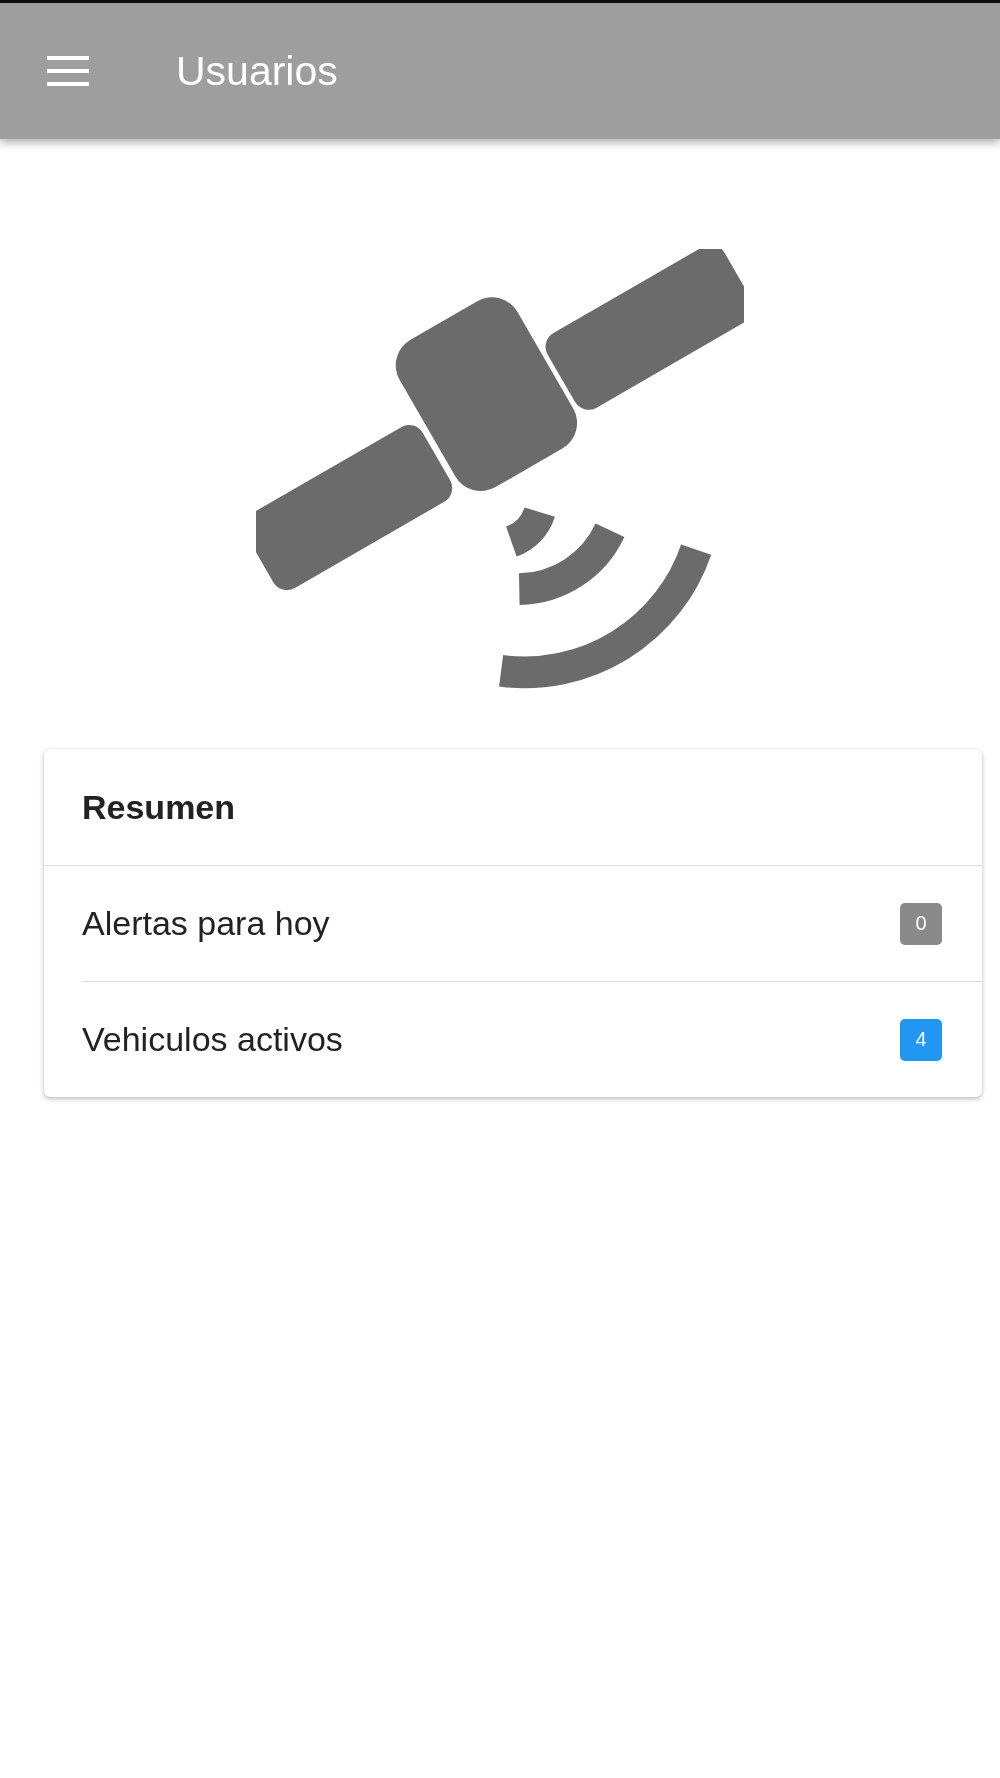 The width and height of the screenshot is (1000, 1778). I want to click on summary-label: Vehiculos activos, so click(212, 1039).